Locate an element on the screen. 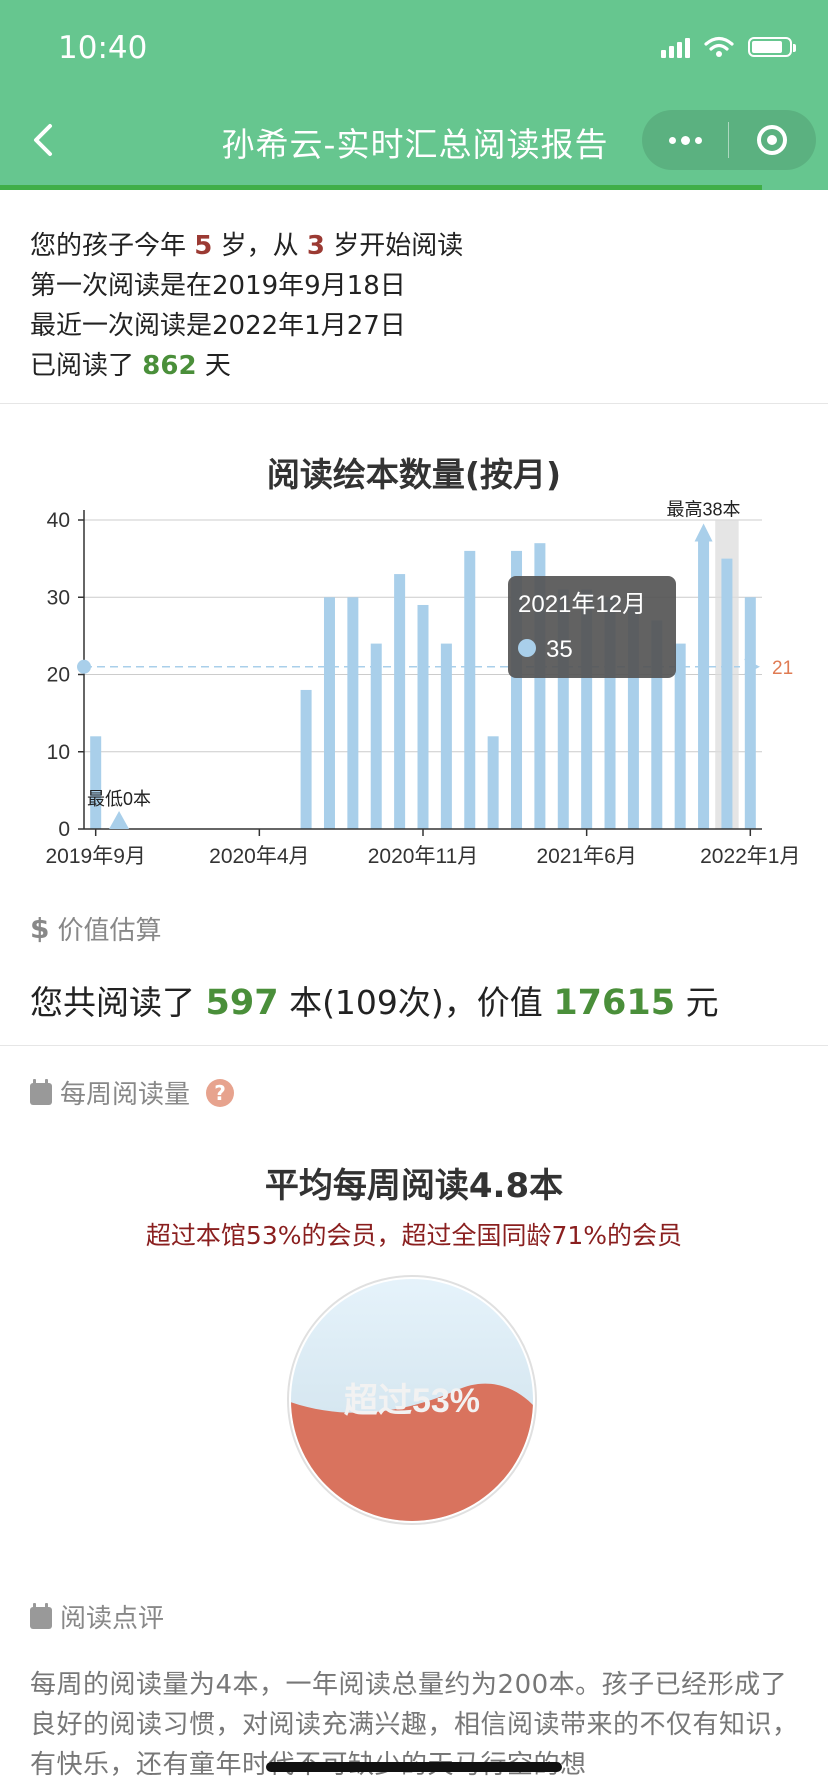 The image size is (828, 1792). y-tick-label: 10 is located at coordinates (58, 752).